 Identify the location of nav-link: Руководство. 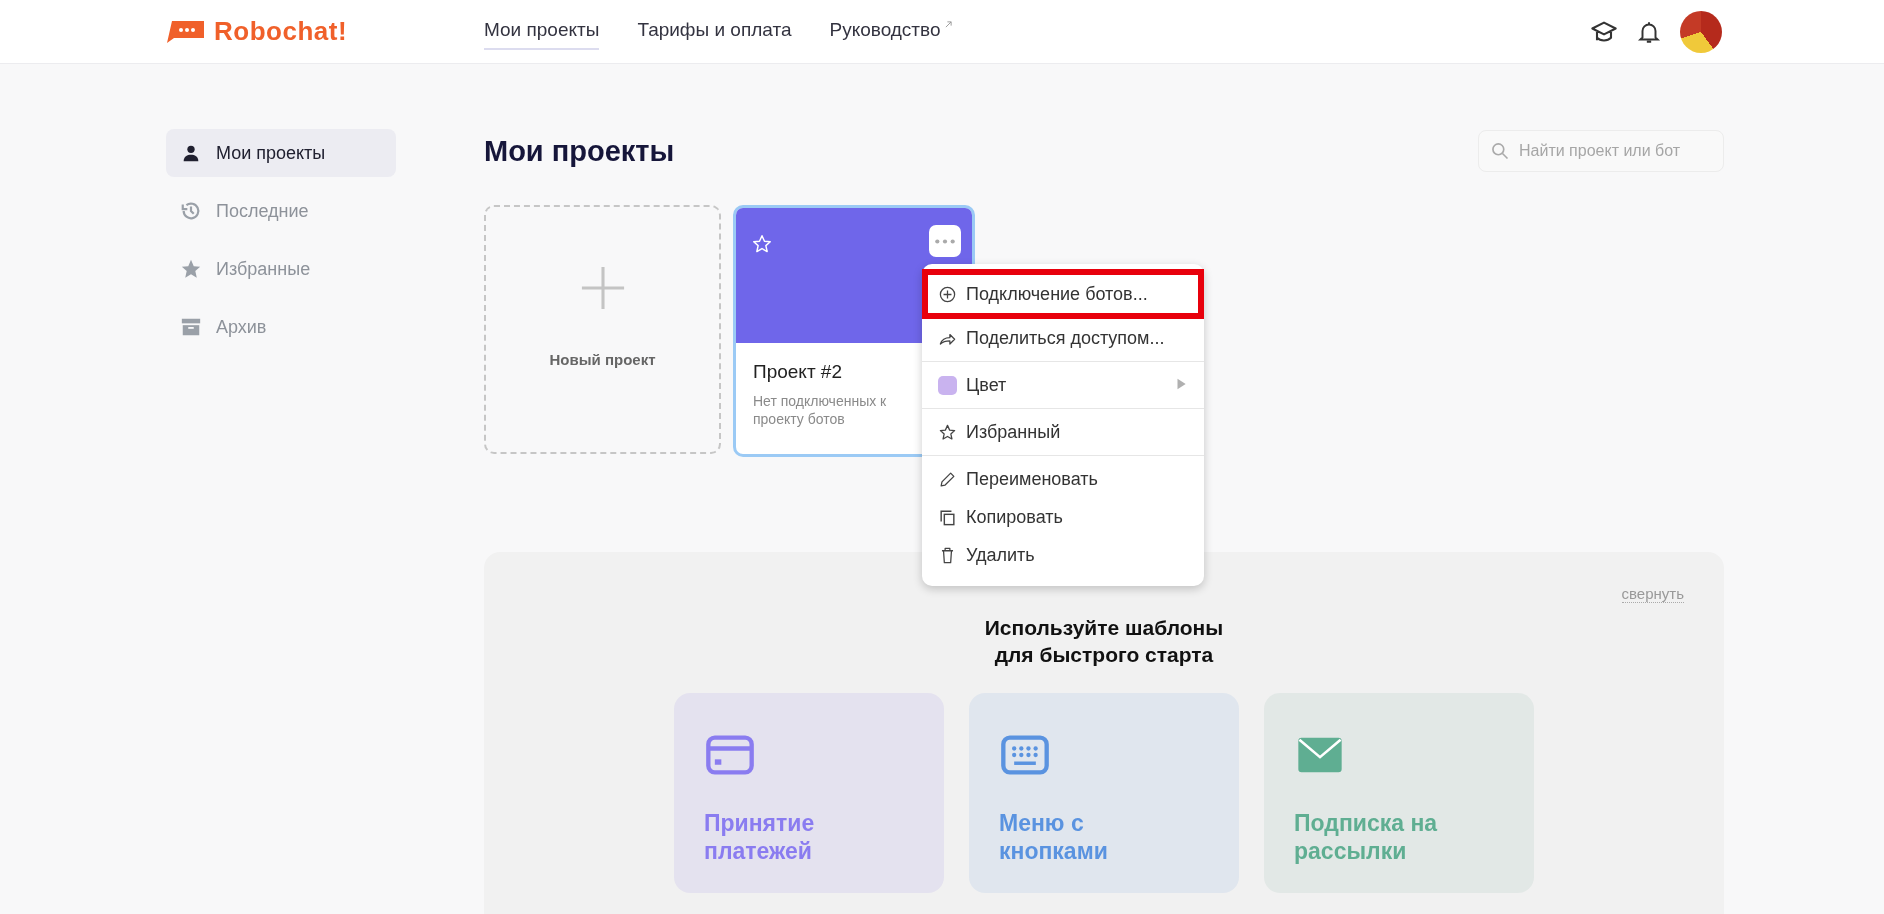
(891, 34).